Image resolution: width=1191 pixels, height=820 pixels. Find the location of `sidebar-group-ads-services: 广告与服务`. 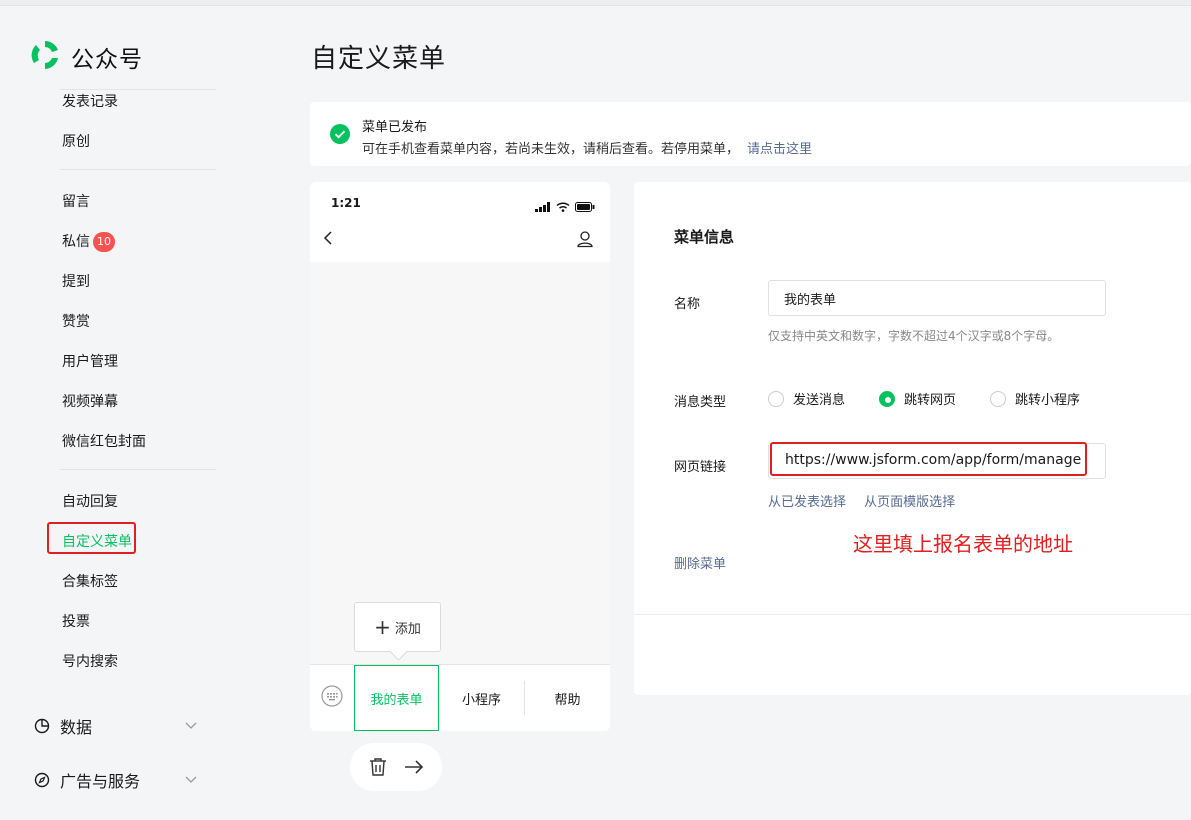

sidebar-group-ads-services: 广告与服务 is located at coordinates (115, 780).